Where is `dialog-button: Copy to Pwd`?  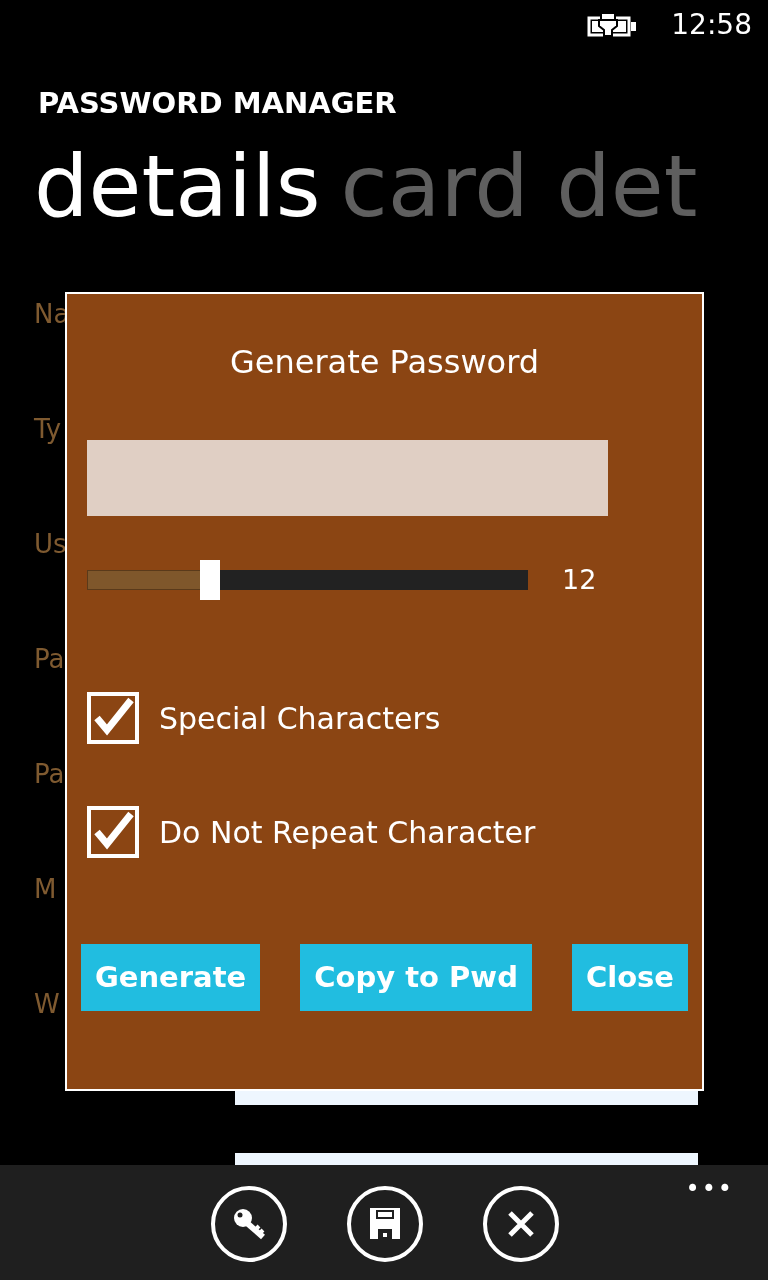 dialog-button: Copy to Pwd is located at coordinates (416, 977).